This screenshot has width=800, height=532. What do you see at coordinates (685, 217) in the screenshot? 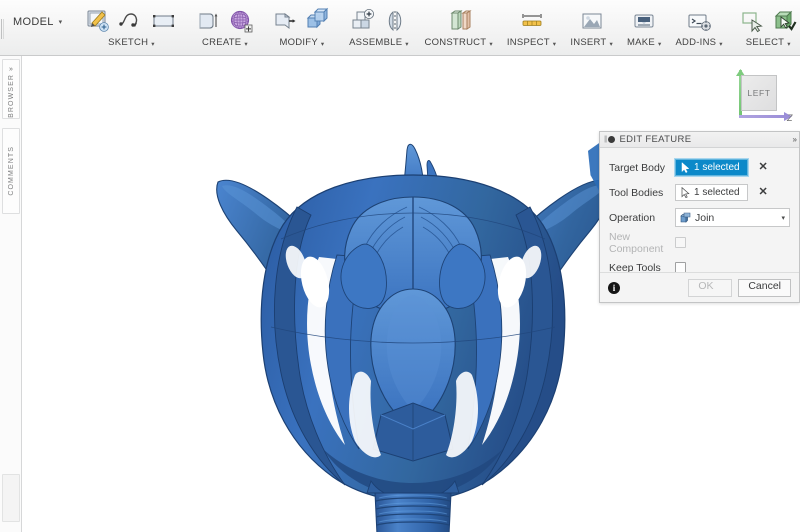
I see `join-operation-icon` at bounding box center [685, 217].